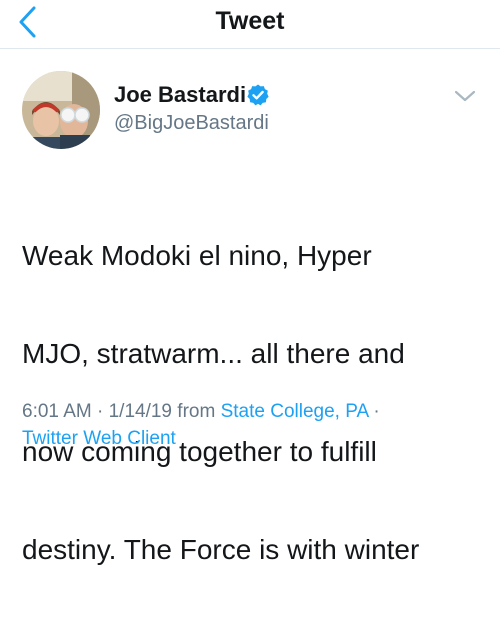 The width and height of the screenshot is (500, 623). What do you see at coordinates (213, 353) in the screenshot?
I see `tweet-text-line: MJO, stratwarm... all there and` at bounding box center [213, 353].